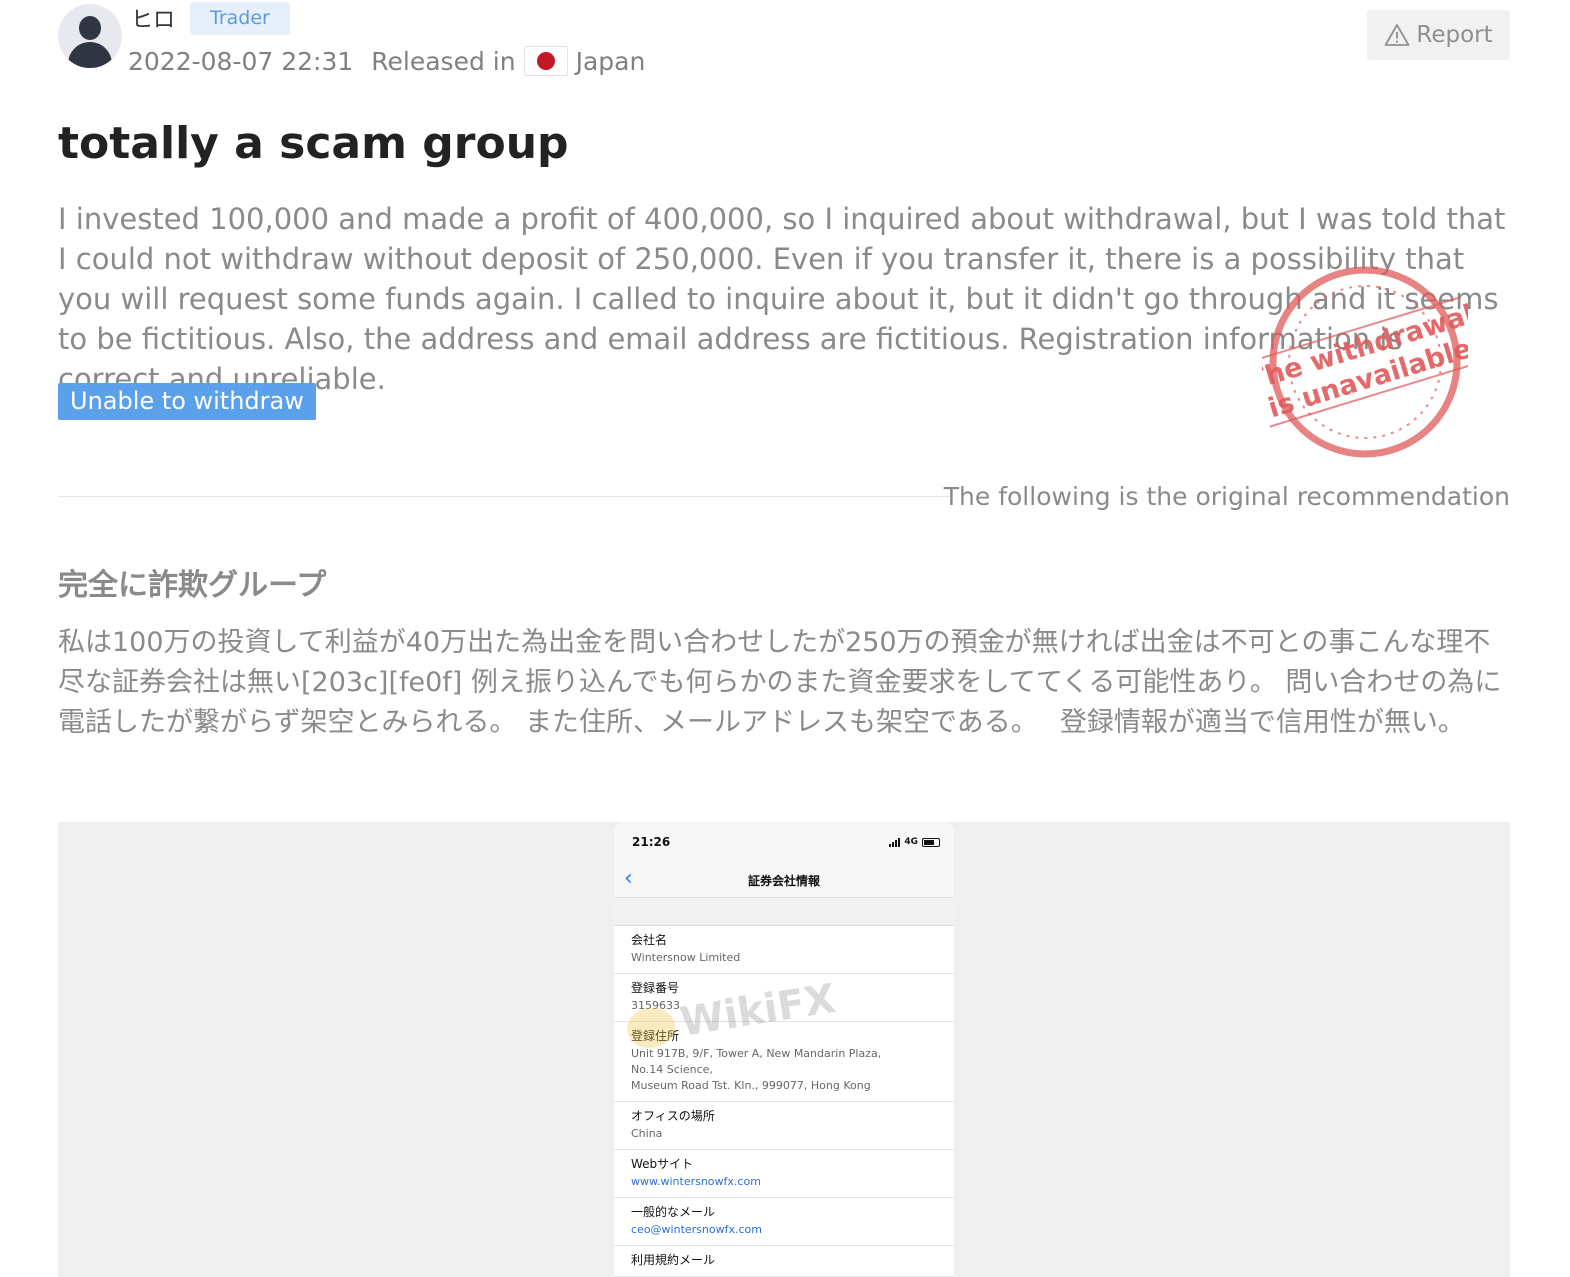 The height and width of the screenshot is (1277, 1570). I want to click on phone-status-bar: 21:26 4G, so click(784, 842).